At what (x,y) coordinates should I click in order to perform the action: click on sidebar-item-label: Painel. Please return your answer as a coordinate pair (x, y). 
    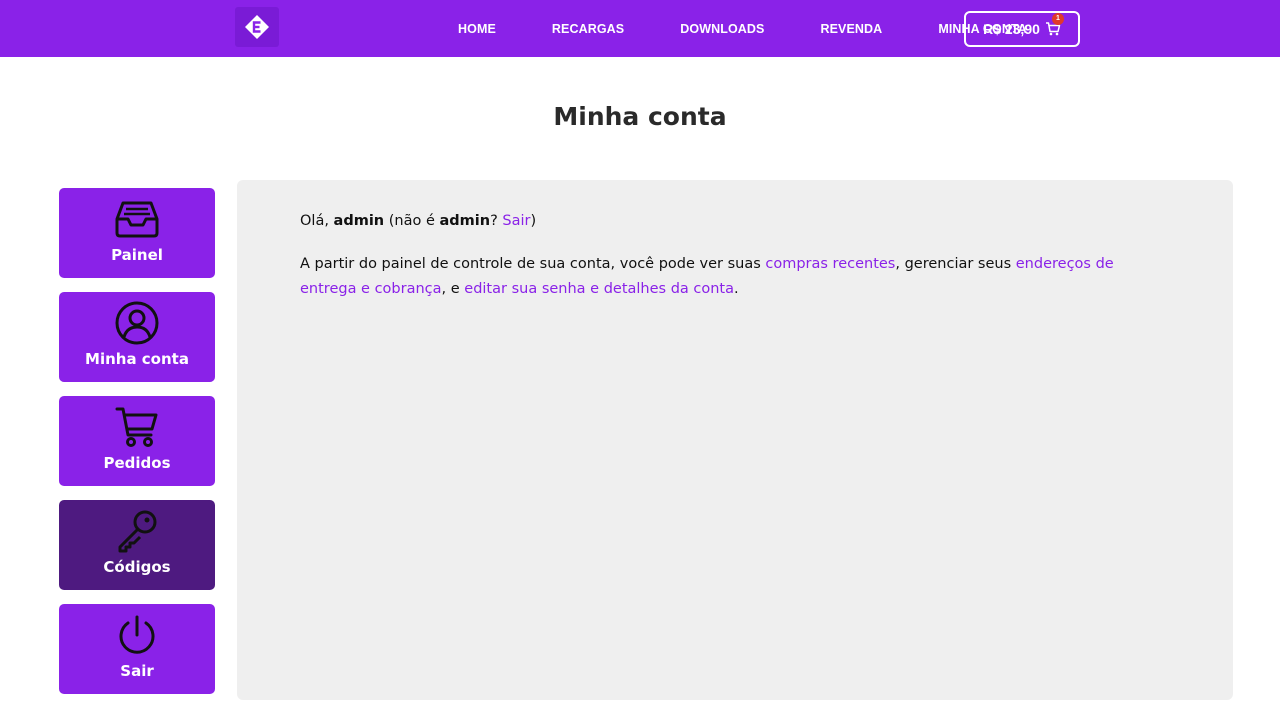
    Looking at the image, I should click on (137, 255).